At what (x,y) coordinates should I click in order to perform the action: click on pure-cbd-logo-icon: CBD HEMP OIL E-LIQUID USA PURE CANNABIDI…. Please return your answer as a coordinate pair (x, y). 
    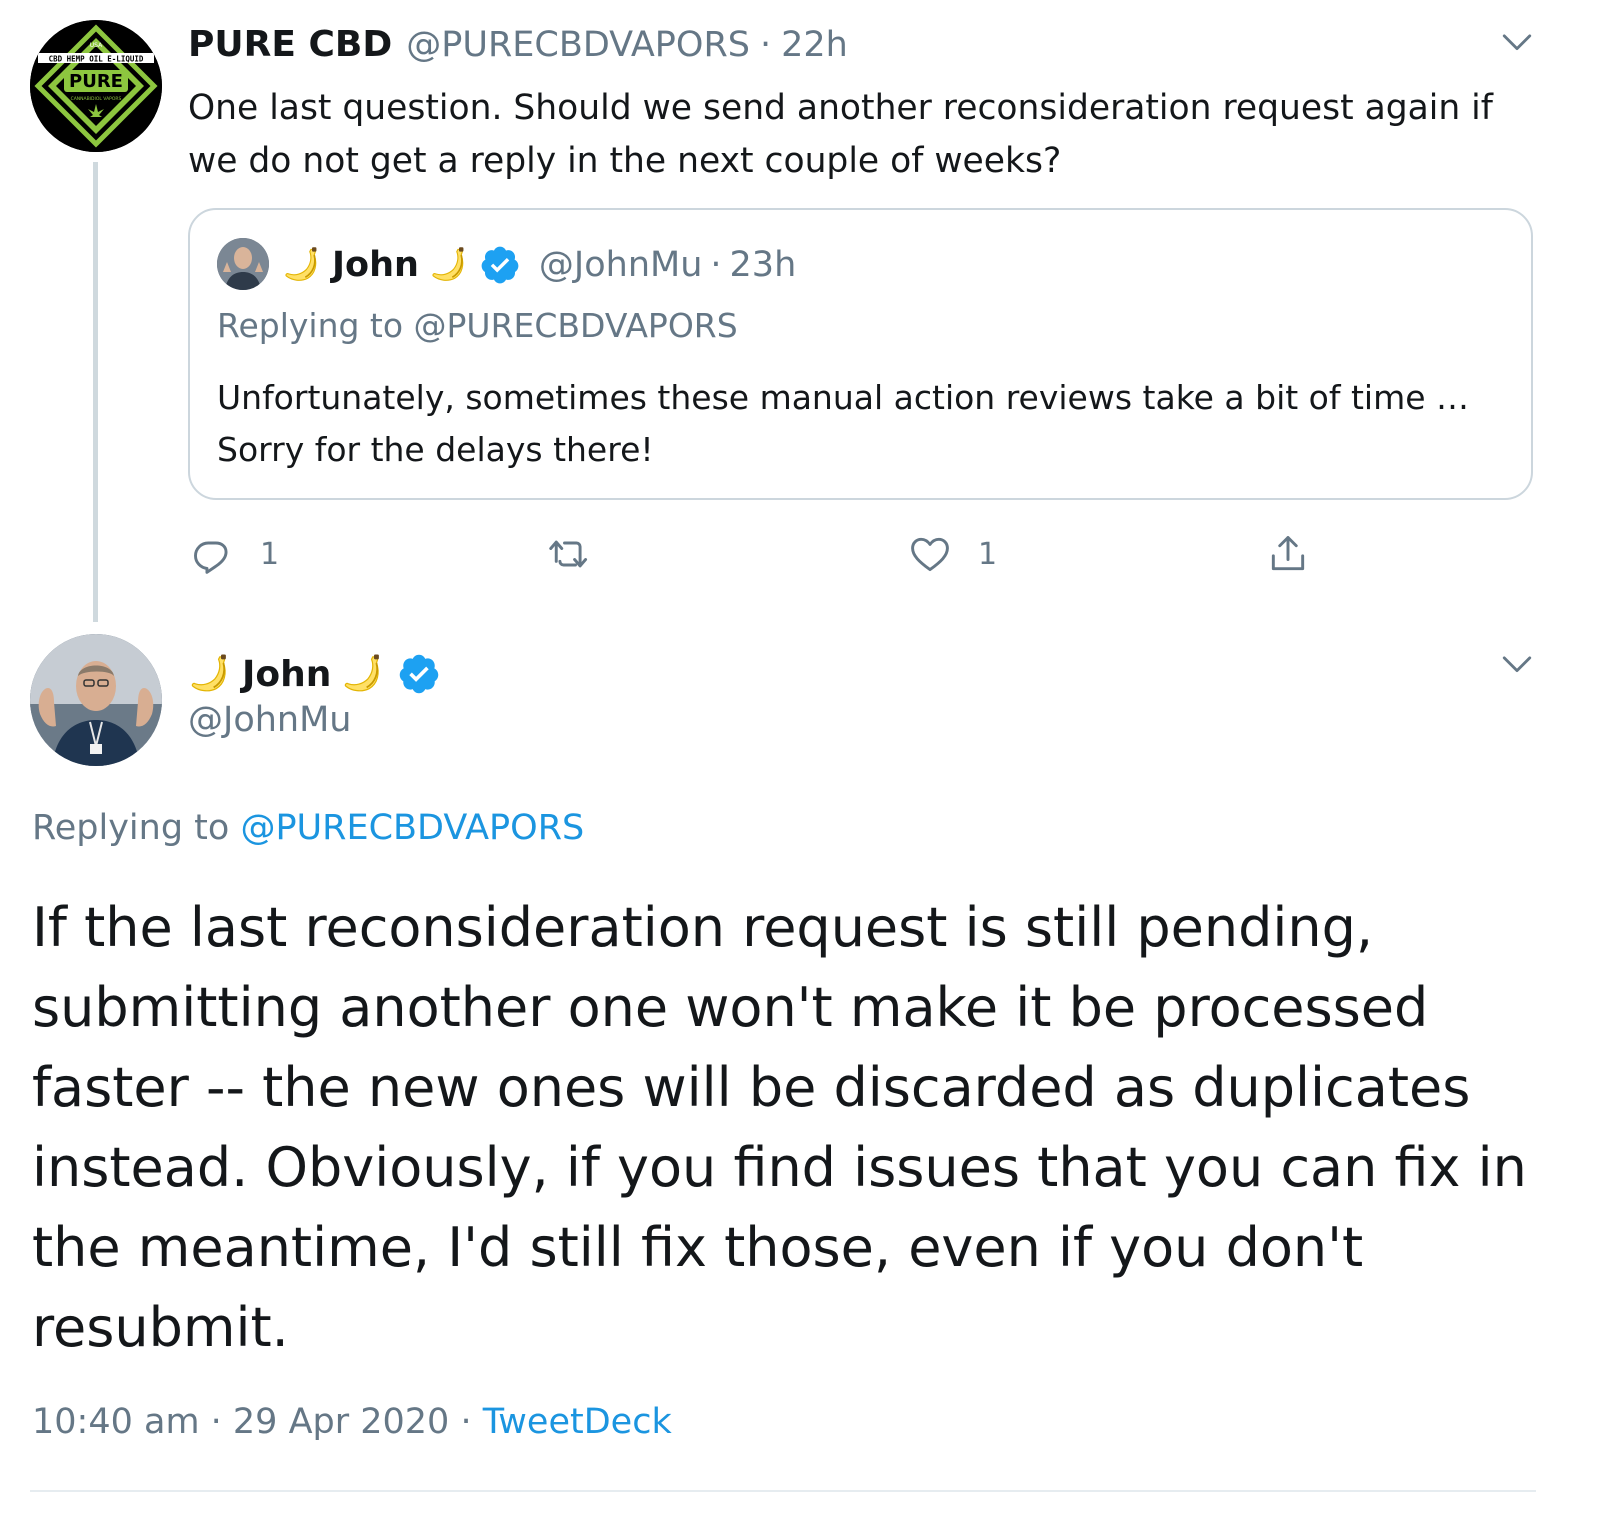
    Looking at the image, I should click on (96, 86).